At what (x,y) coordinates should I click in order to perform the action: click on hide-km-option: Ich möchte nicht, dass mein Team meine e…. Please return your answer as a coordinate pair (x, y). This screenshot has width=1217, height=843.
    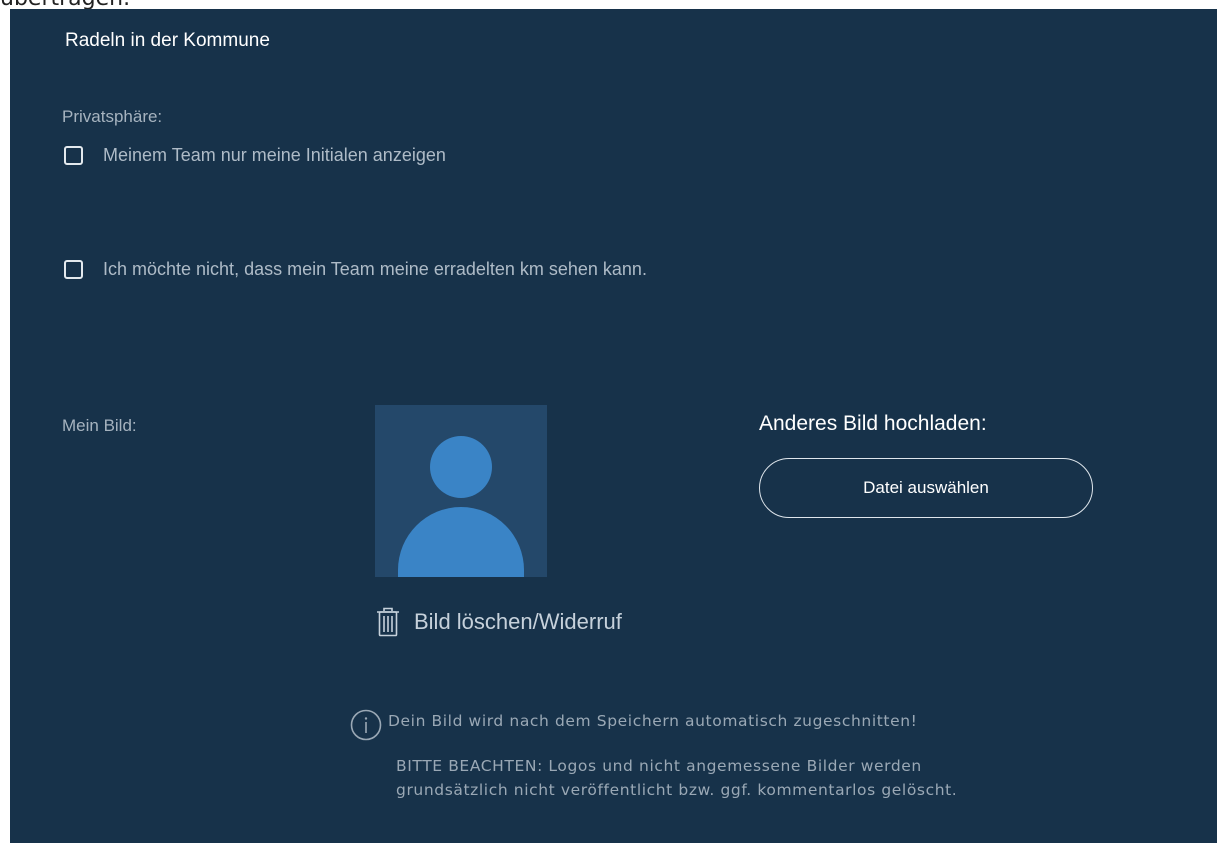
    Looking at the image, I should click on (355, 269).